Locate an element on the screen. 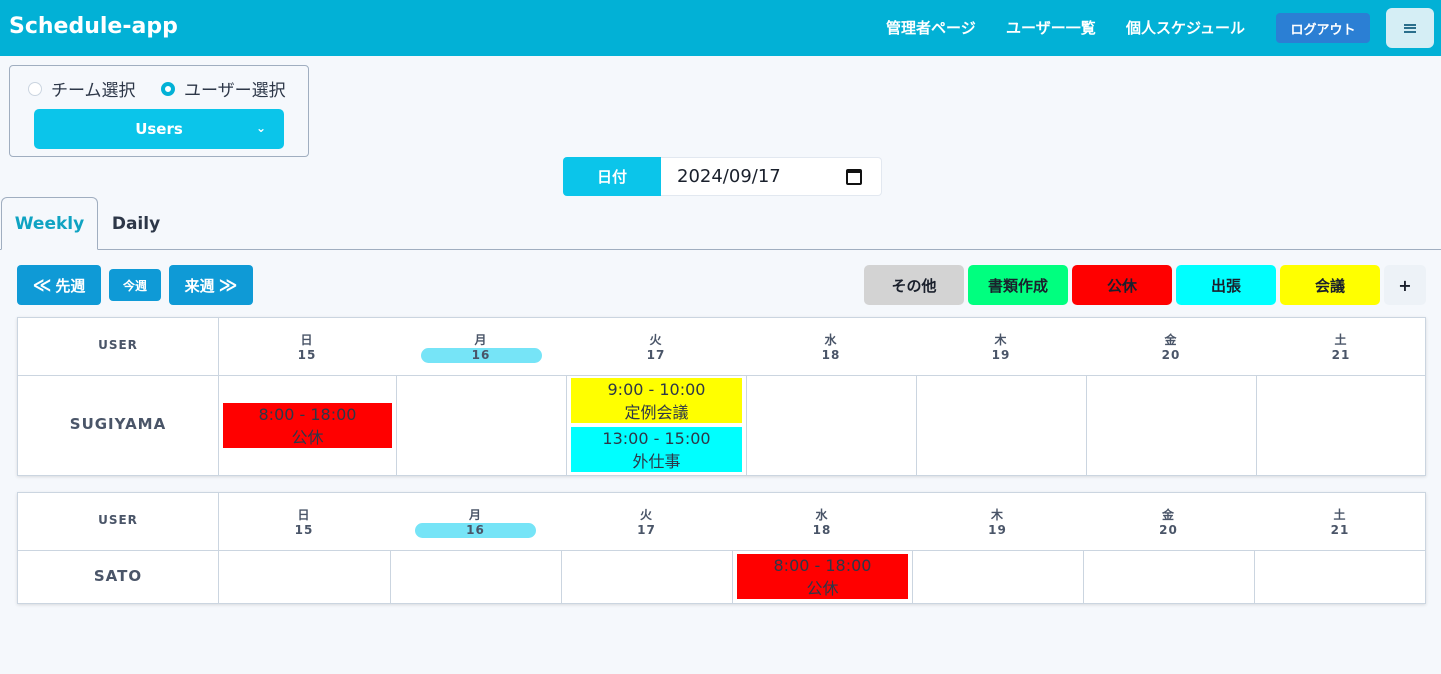  day-of-week: 水 is located at coordinates (831, 340).